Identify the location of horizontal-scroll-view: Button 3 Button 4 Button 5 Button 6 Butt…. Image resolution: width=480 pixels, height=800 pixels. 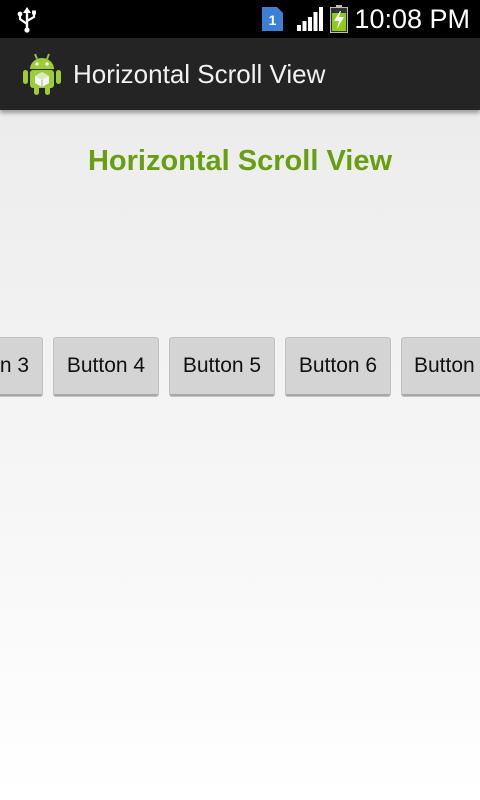
(240, 367).